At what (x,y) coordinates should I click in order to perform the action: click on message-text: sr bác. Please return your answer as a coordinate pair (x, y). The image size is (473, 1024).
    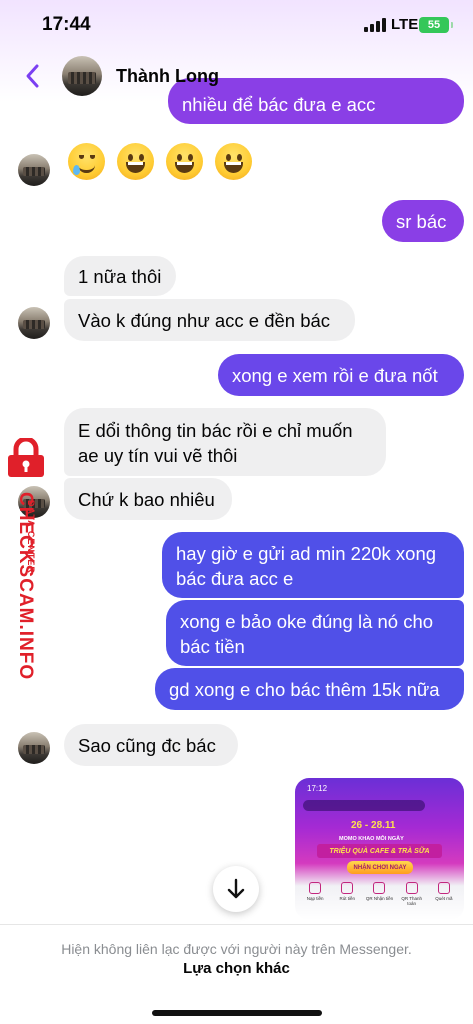
    Looking at the image, I should click on (421, 221).